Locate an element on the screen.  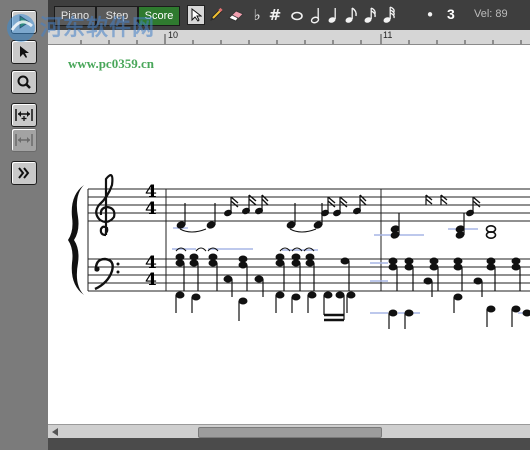
horizontal-shrink-icon is located at coordinates (24, 140).